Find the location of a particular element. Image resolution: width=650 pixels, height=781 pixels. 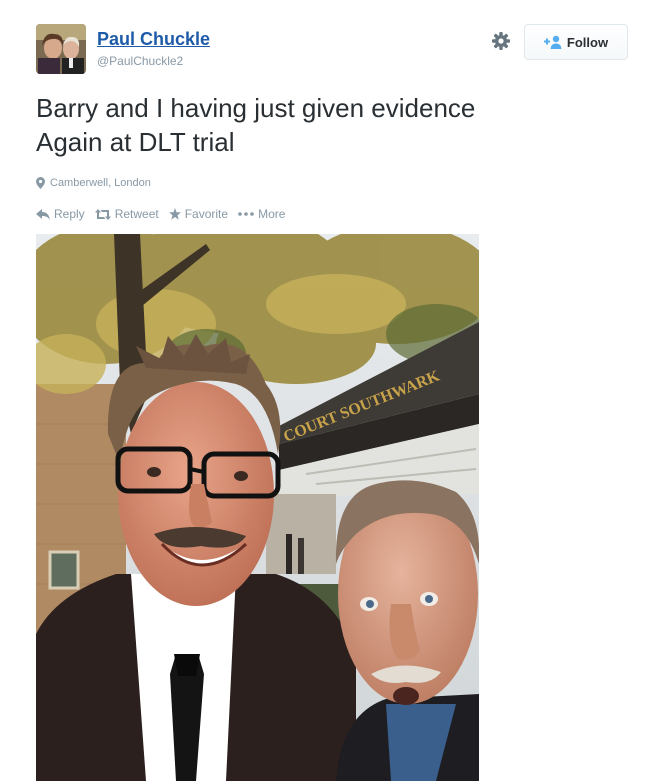

follow-label: Follow is located at coordinates (587, 42).